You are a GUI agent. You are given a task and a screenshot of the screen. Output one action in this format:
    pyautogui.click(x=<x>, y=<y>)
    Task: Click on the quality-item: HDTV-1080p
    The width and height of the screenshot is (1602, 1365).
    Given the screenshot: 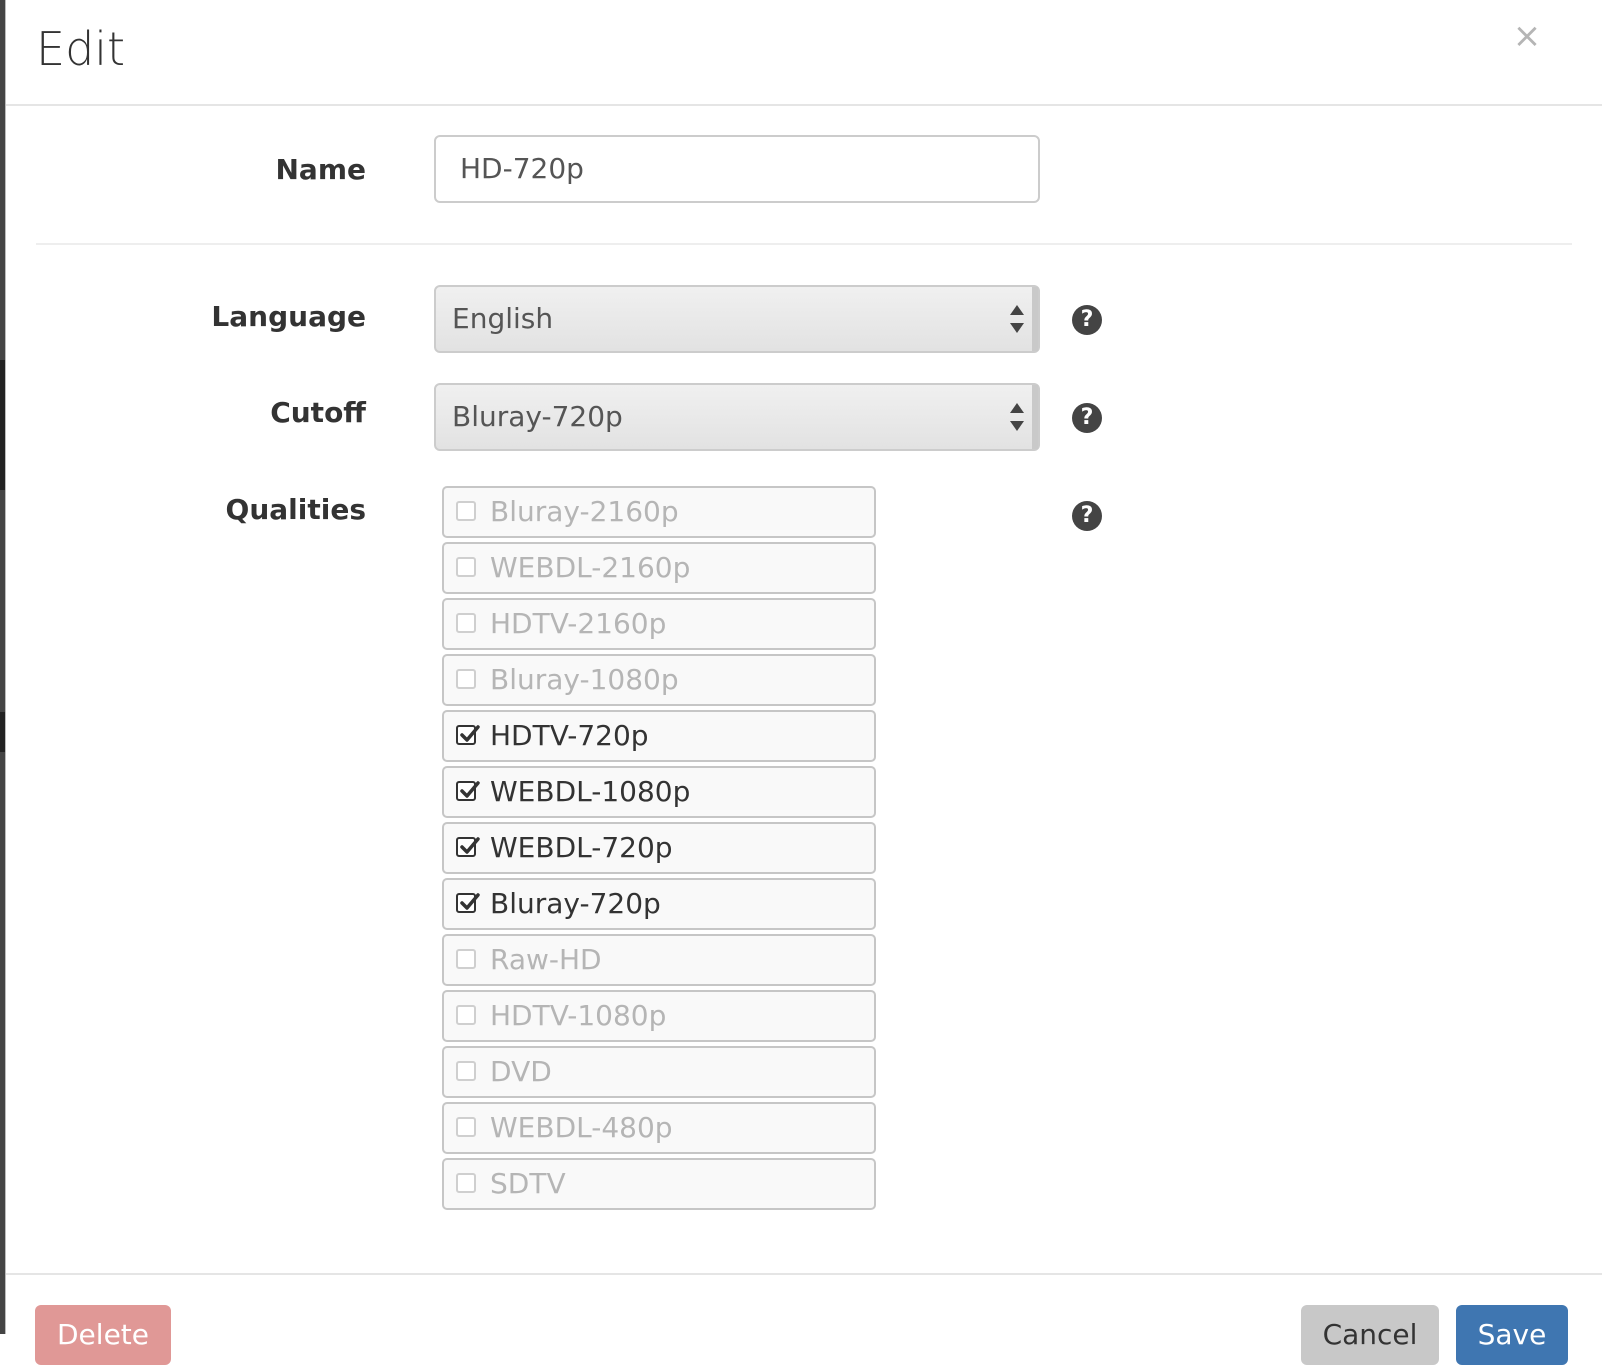 What is the action you would take?
    pyautogui.click(x=659, y=1016)
    